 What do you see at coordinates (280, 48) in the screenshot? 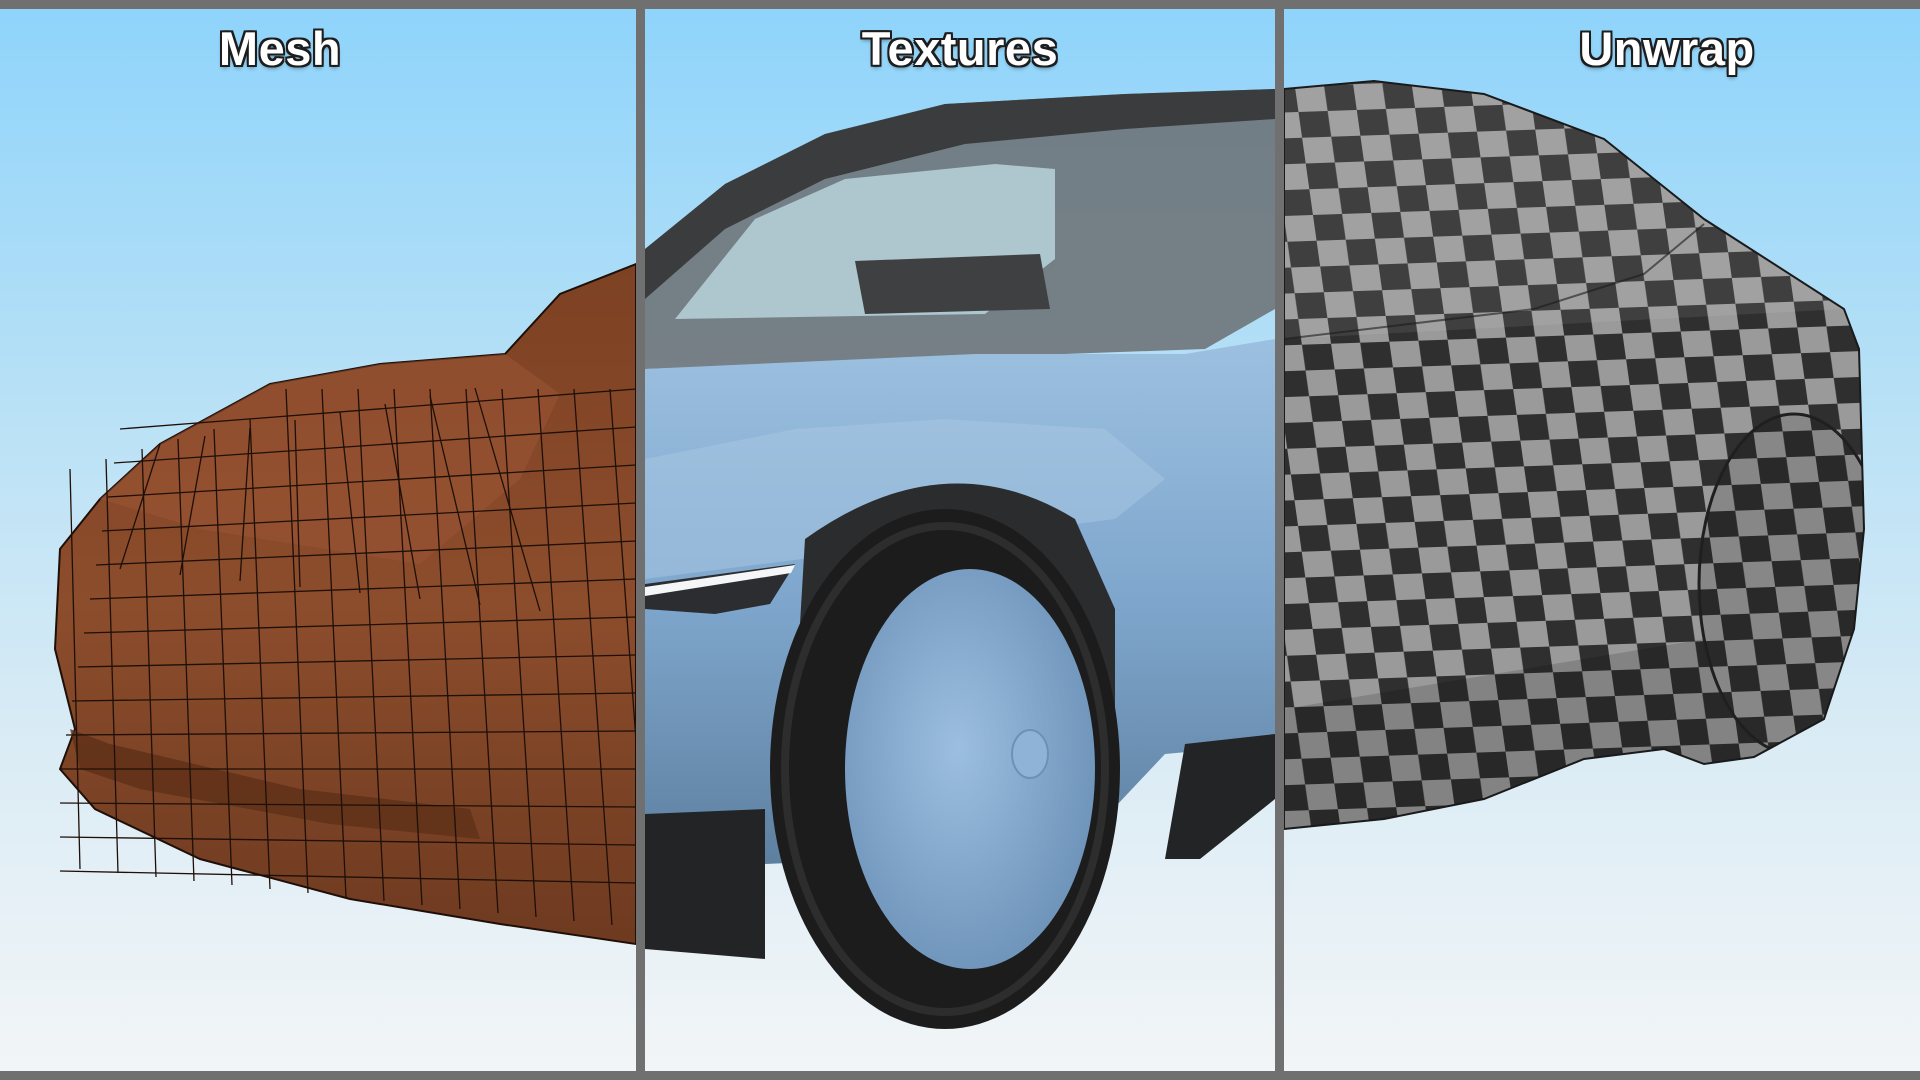
I see `mesh-title: Mesh` at bounding box center [280, 48].